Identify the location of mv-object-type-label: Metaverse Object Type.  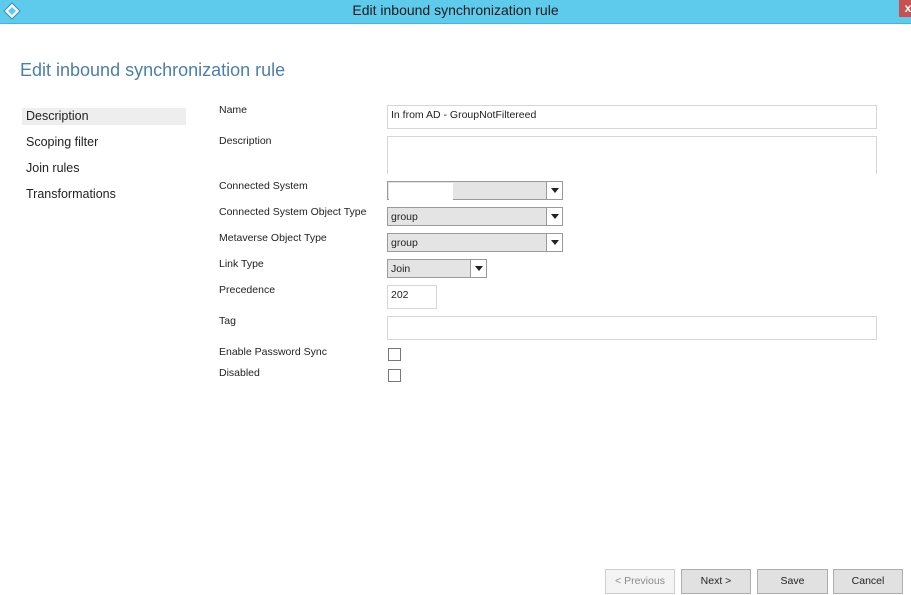
(273, 238).